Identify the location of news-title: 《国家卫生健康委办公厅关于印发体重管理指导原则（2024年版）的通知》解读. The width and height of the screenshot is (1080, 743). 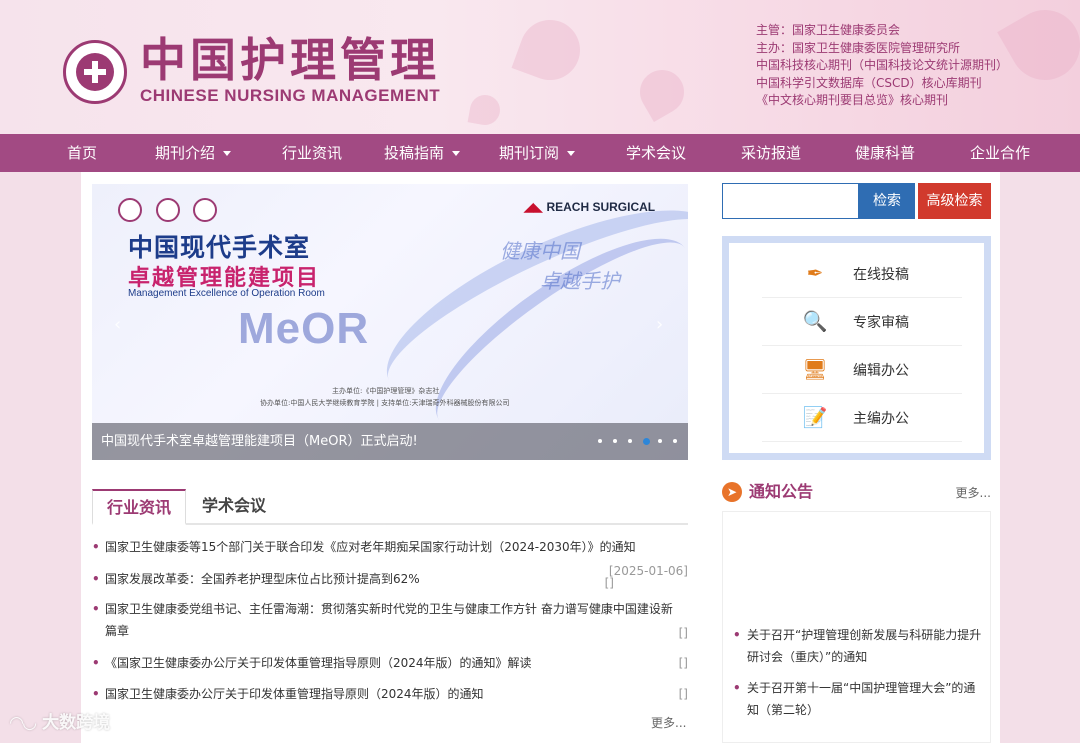
(390, 663).